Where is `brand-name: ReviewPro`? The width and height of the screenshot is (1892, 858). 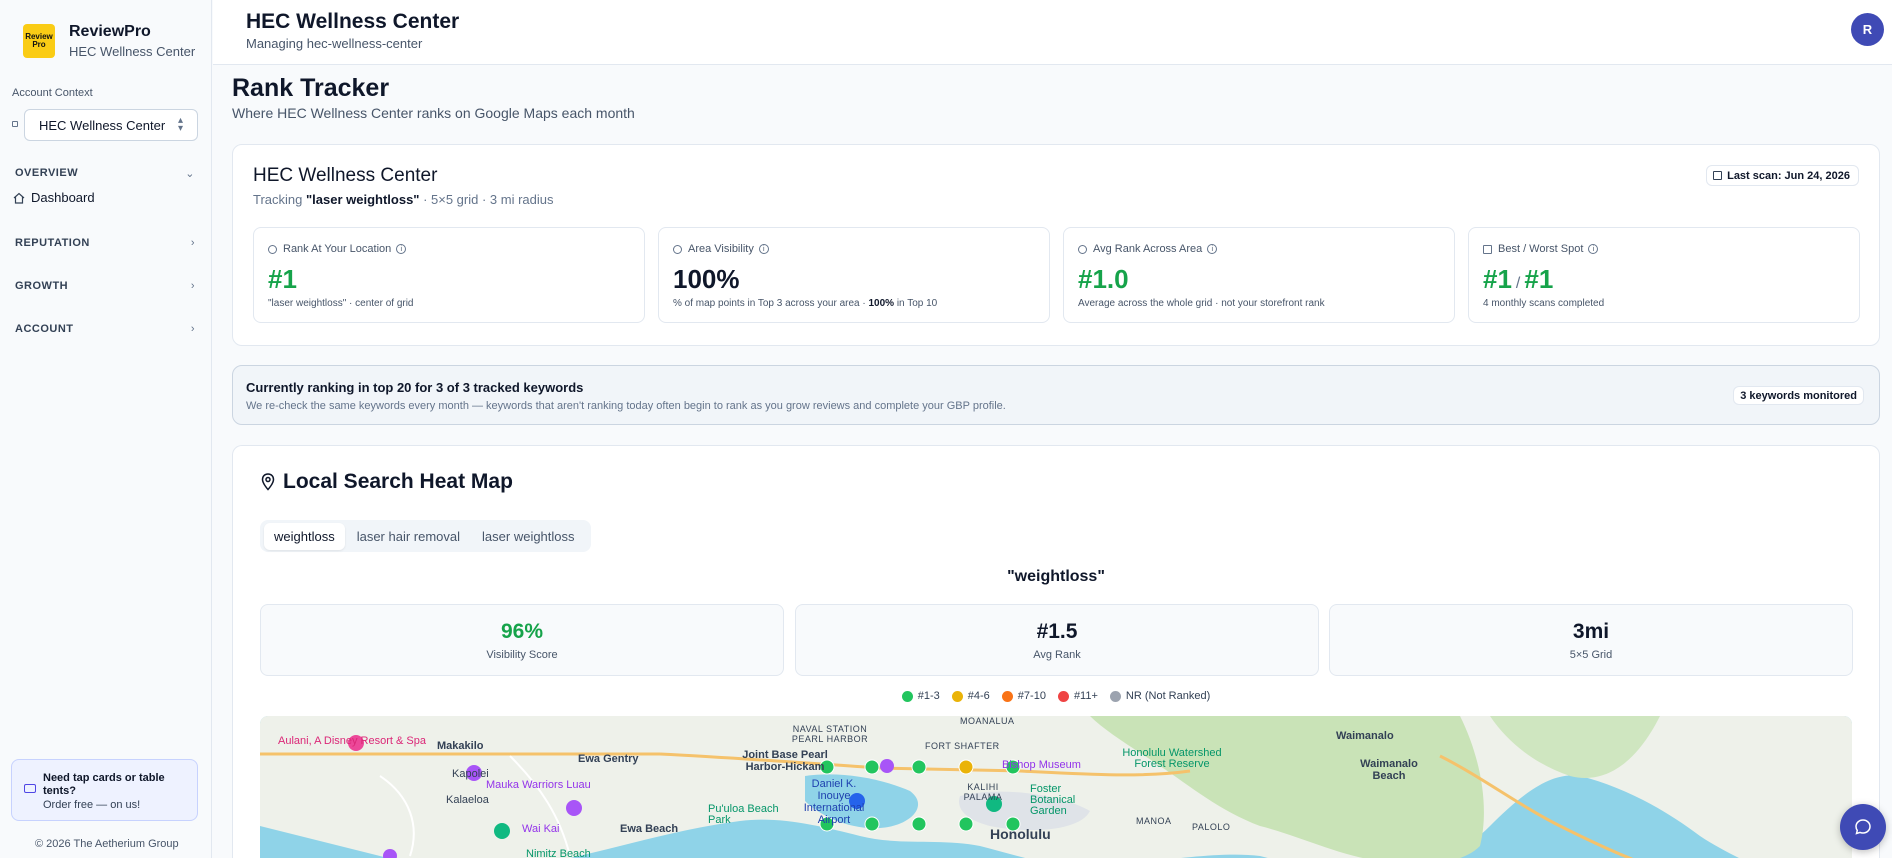 brand-name: ReviewPro is located at coordinates (110, 31).